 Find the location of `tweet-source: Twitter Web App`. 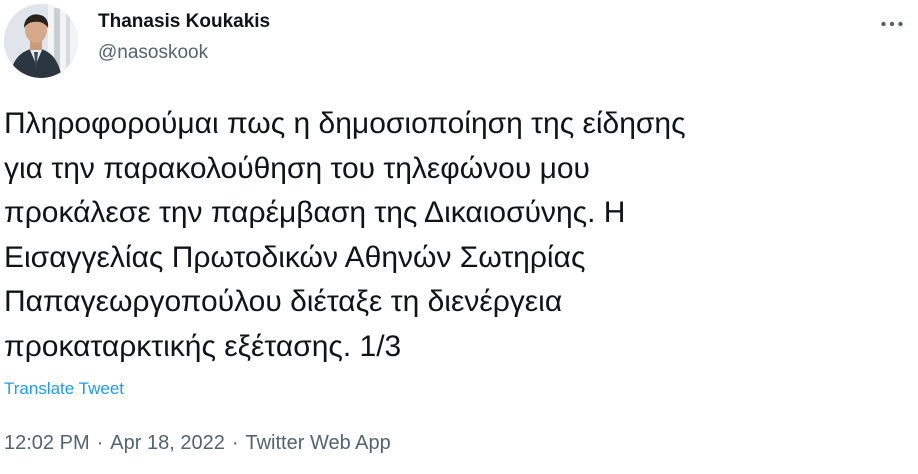

tweet-source: Twitter Web App is located at coordinates (317, 443).